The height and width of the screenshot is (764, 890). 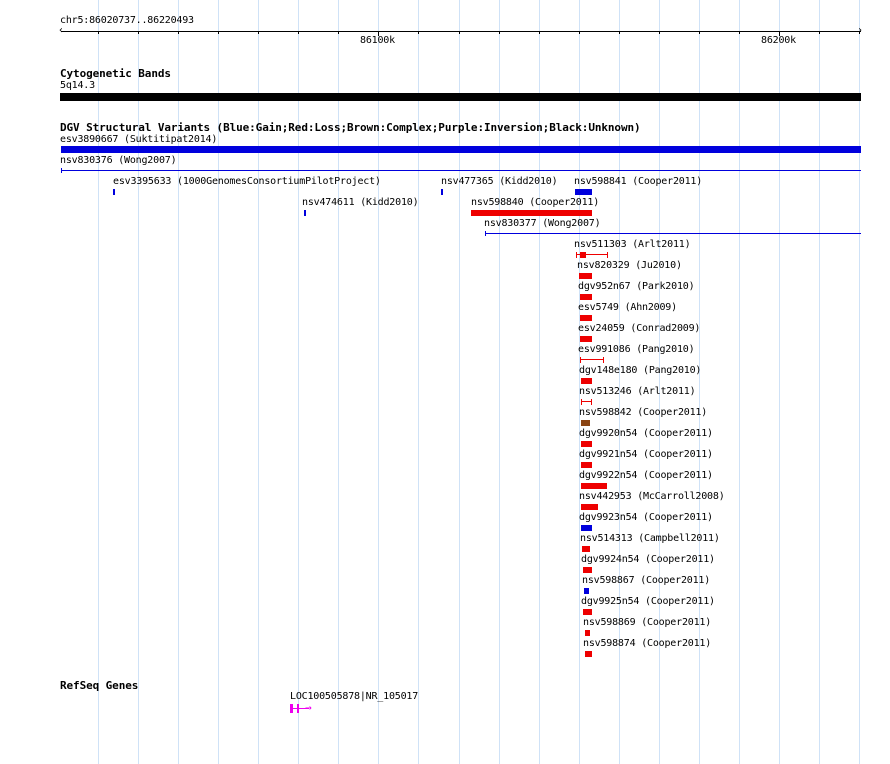 What do you see at coordinates (580, 360) in the screenshot?
I see `sv-esv991086-start-cap` at bounding box center [580, 360].